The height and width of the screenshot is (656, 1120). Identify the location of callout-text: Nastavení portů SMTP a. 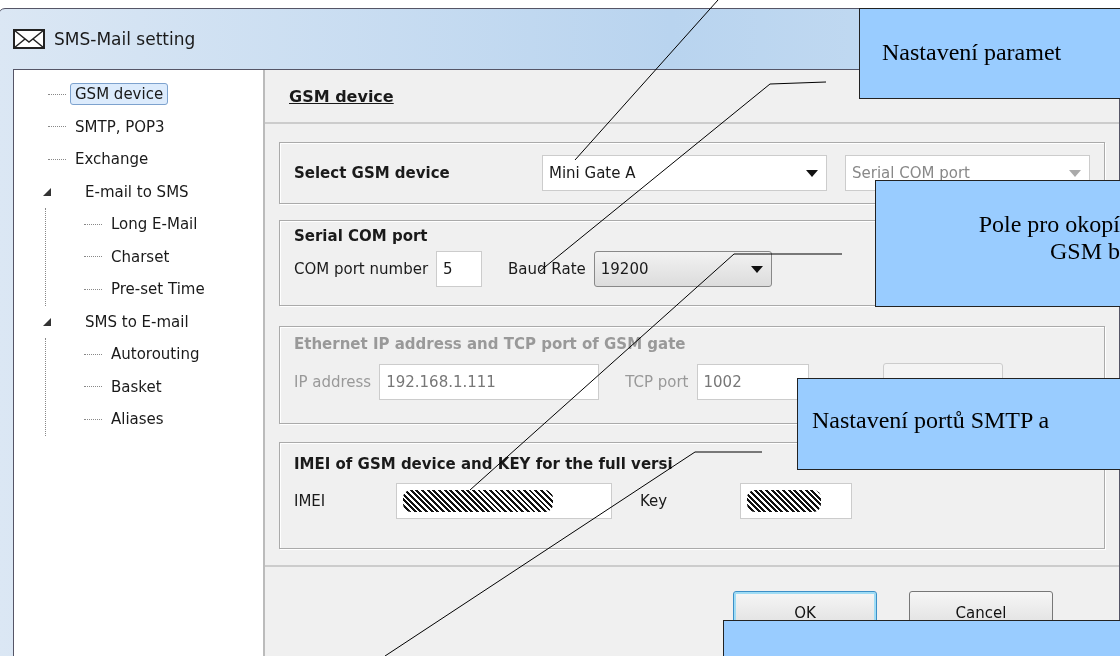
(931, 420).